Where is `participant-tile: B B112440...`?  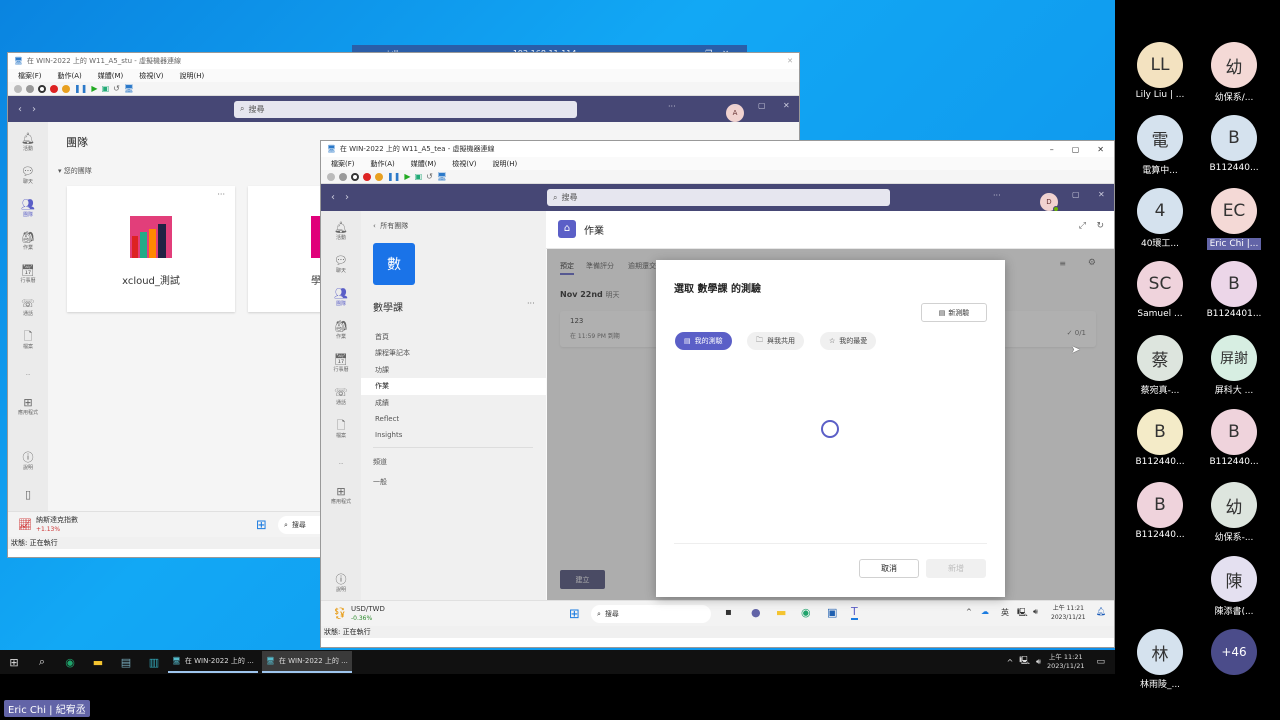 participant-tile: B B112440... is located at coordinates (1160, 438).